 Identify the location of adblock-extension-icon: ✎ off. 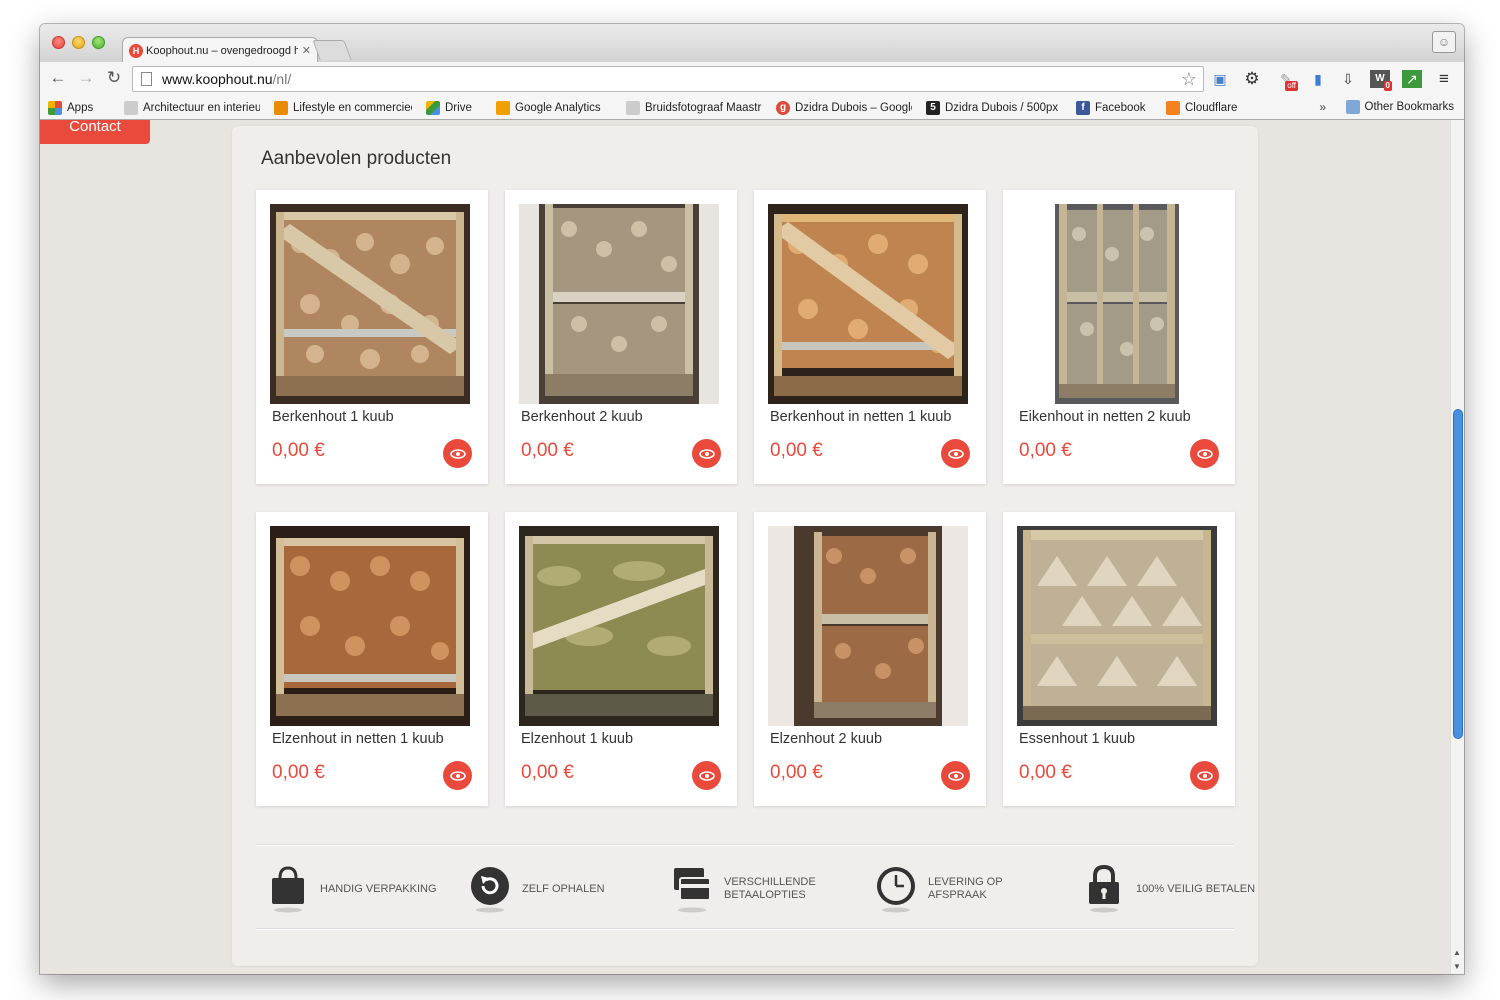
(1287, 80).